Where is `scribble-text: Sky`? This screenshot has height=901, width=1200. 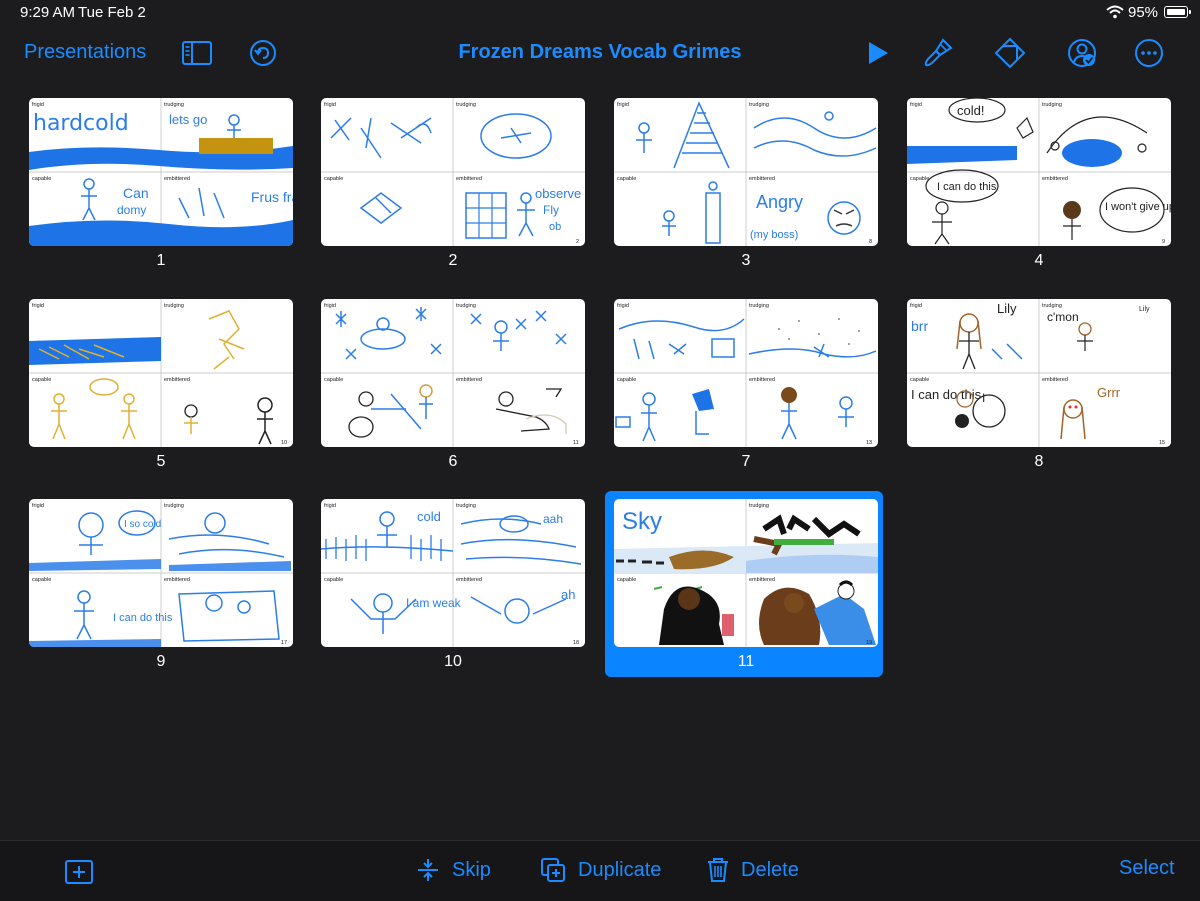
scribble-text: Sky is located at coordinates (642, 521).